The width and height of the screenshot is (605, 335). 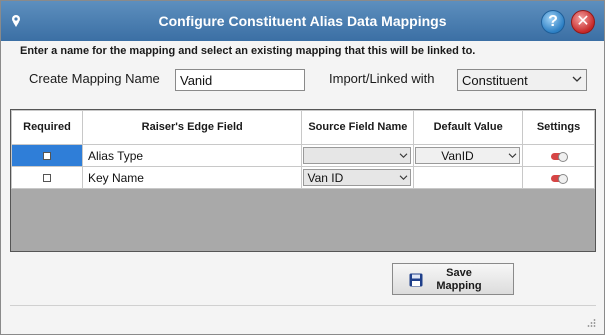 I want to click on default-value-text: VanID, so click(x=457, y=156).